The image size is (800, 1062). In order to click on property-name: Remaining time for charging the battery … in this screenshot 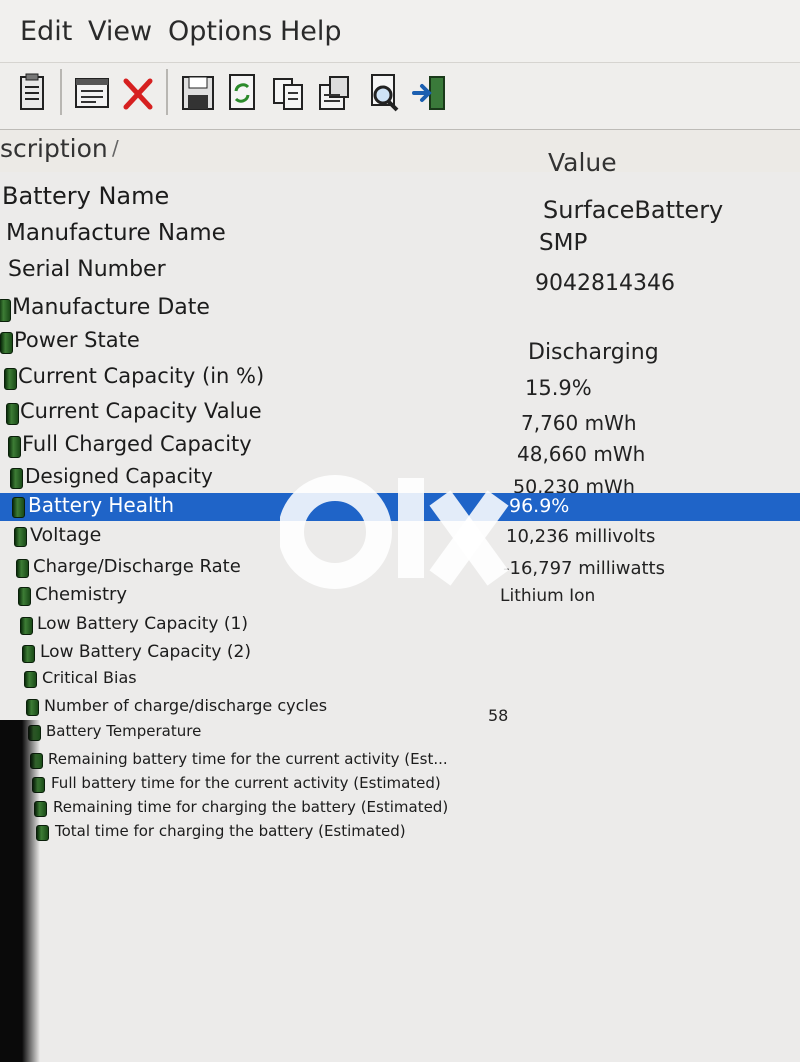, I will do `click(251, 807)`.